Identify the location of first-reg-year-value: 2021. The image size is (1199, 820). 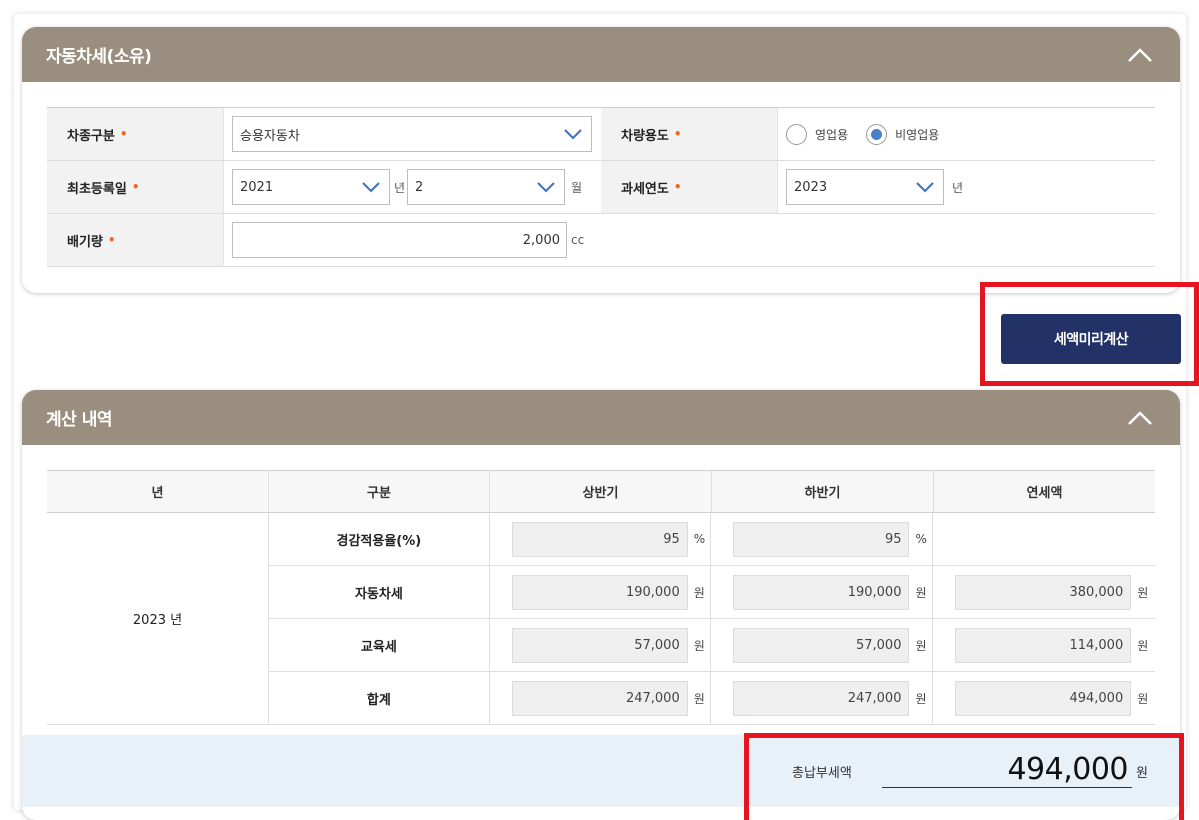
(257, 187).